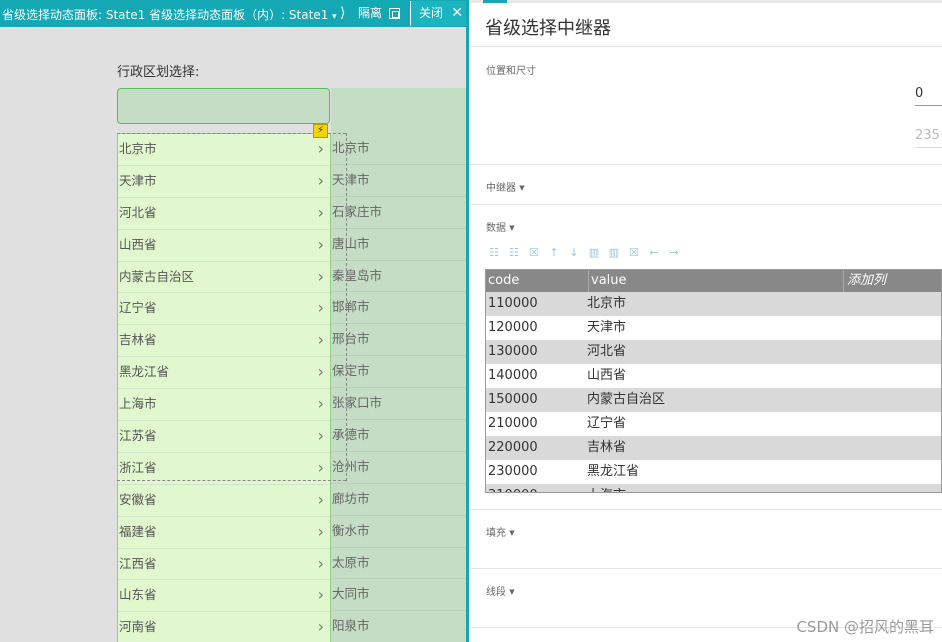 The width and height of the screenshot is (942, 642). What do you see at coordinates (224, 533) in the screenshot?
I see `province-item: 福建省 ›` at bounding box center [224, 533].